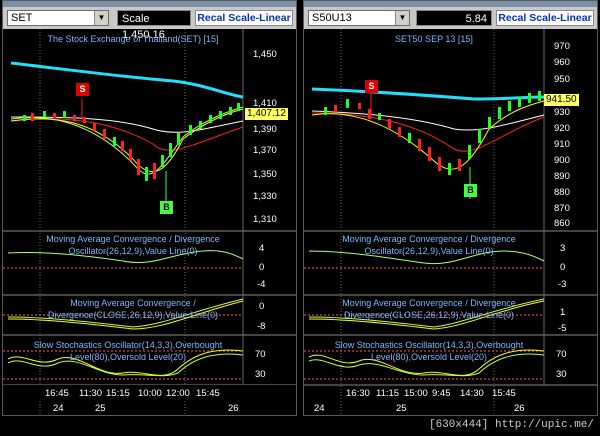 This screenshot has width=600, height=436. I want to click on price-axis-label: 1,370, so click(265, 150).